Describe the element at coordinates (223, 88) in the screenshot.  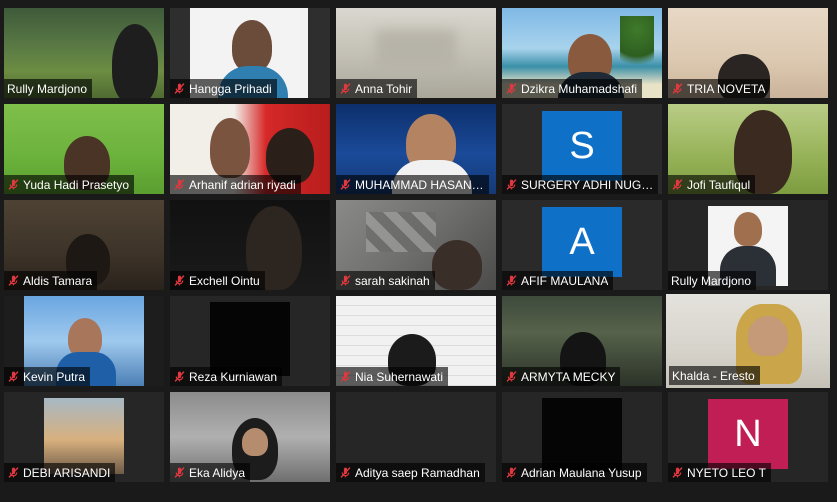
I see `participant-name-label: Hangga Prihadi` at that location.